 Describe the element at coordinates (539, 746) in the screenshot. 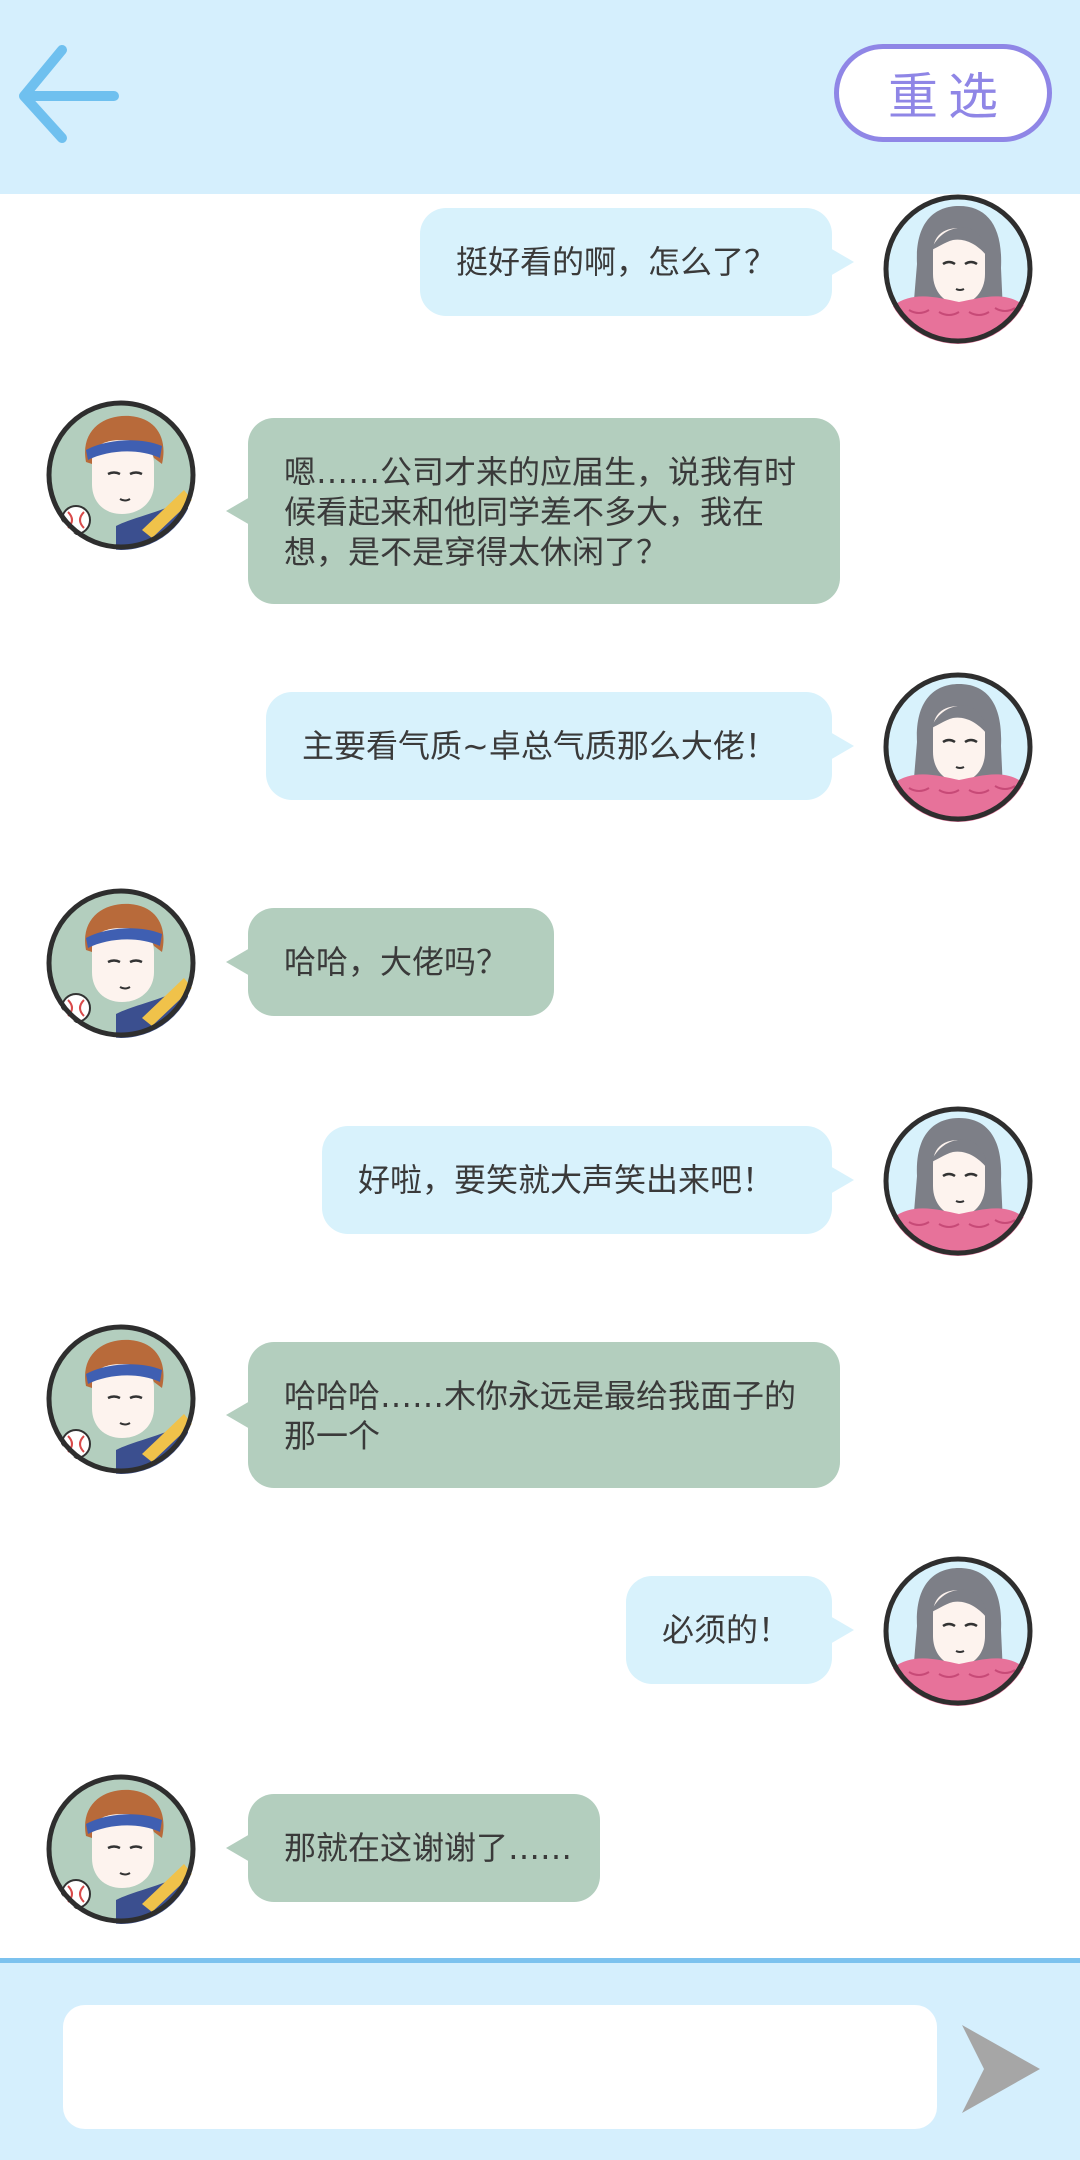

I see `message-text: 主要看气质~卓总气质那么大佬！` at that location.